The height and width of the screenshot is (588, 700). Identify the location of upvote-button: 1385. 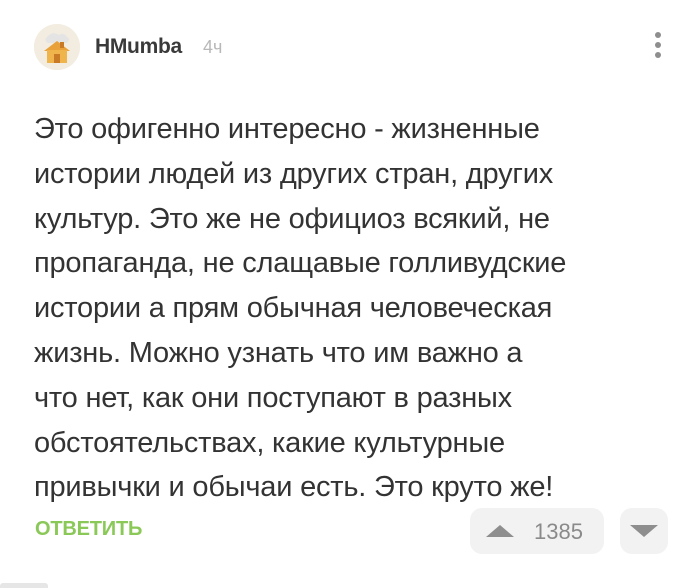
(537, 531).